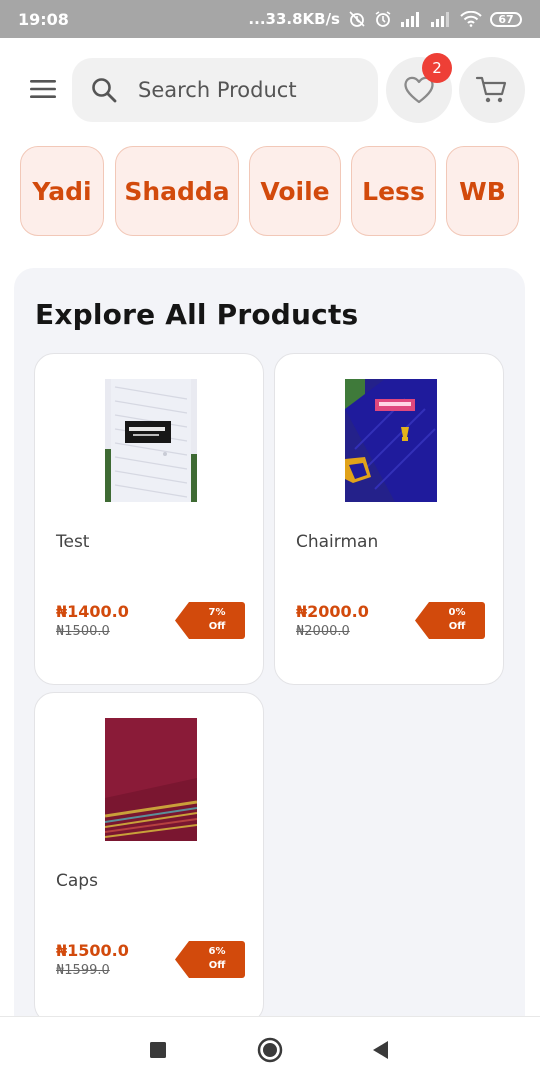 The image size is (540, 1081). I want to click on category-list: Yadi Shadda Voile Less WB, so click(270, 192).